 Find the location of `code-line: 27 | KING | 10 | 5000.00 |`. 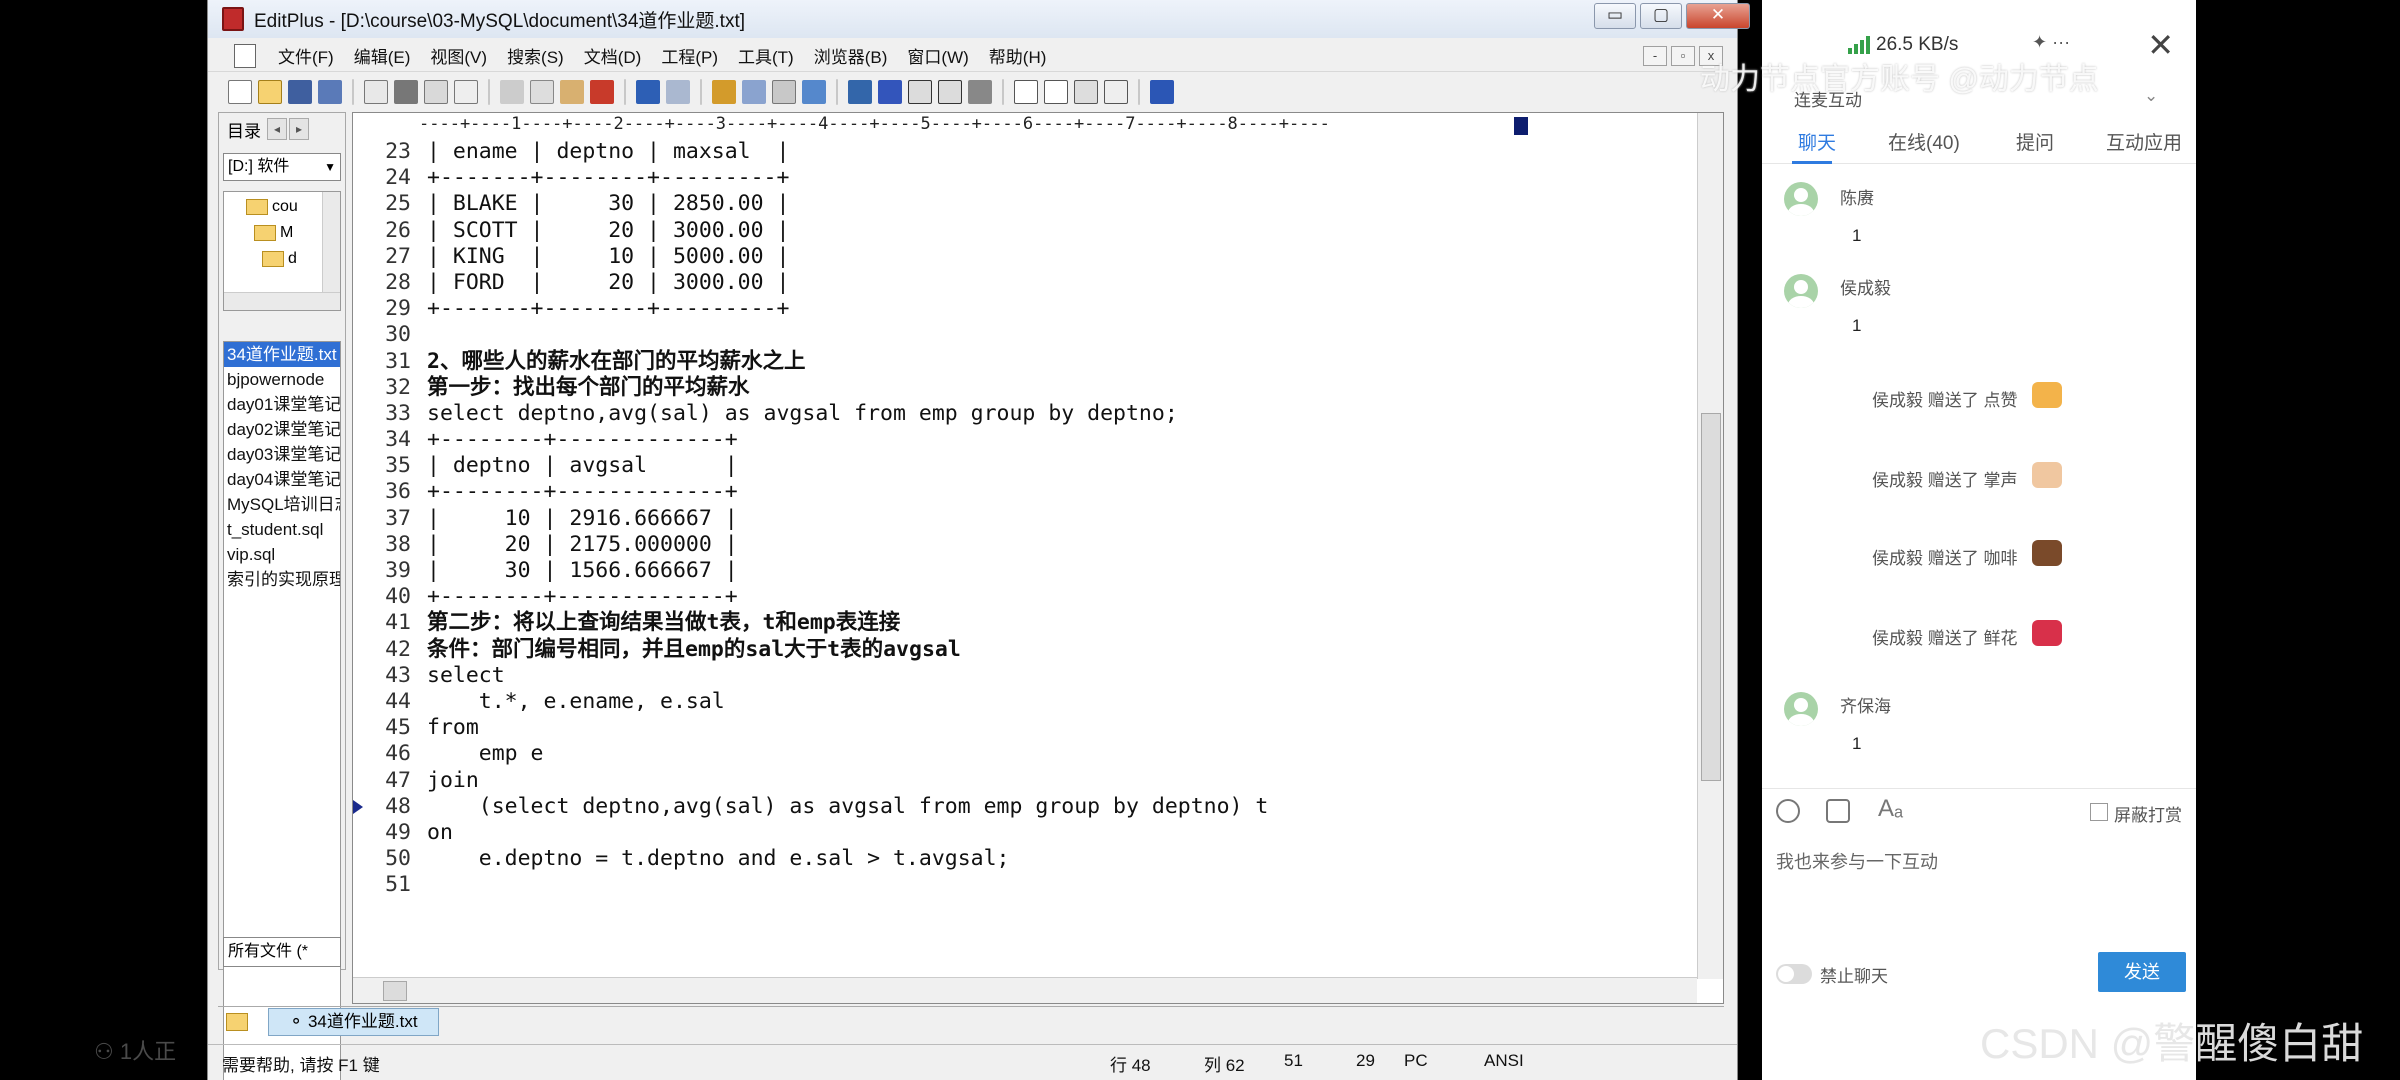

code-line: 27 | KING | 10 | 5000.00 | is located at coordinates (1025, 257).